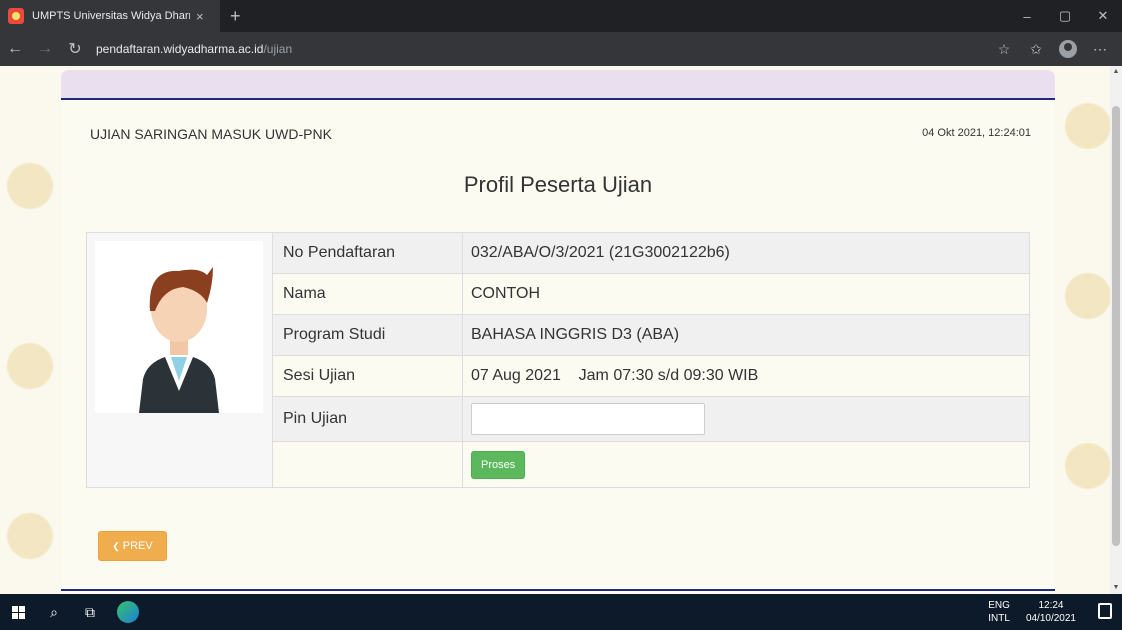  I want to click on start-button, so click(18, 612).